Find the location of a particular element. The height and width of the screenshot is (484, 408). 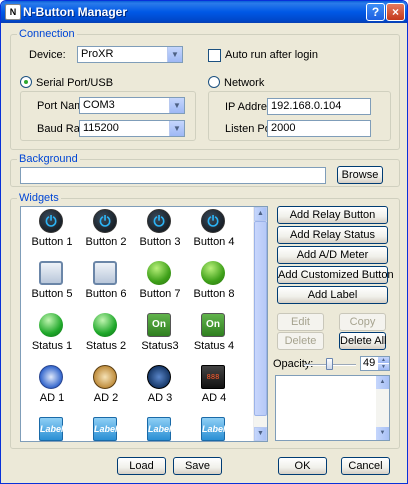

delete-button: Delete is located at coordinates (300, 341).